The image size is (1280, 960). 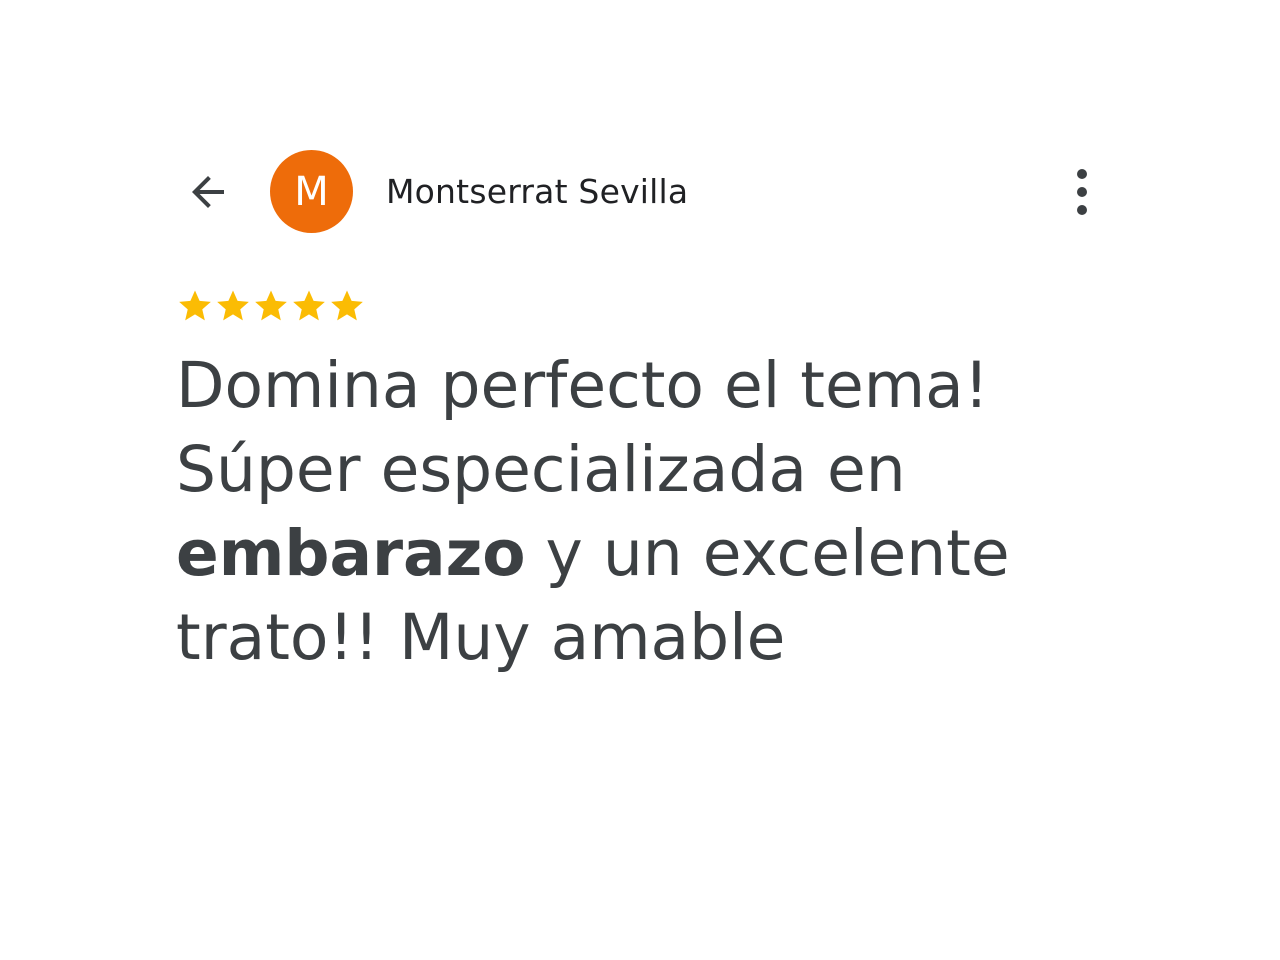 What do you see at coordinates (311, 191) in the screenshot?
I see `avatar: M` at bounding box center [311, 191].